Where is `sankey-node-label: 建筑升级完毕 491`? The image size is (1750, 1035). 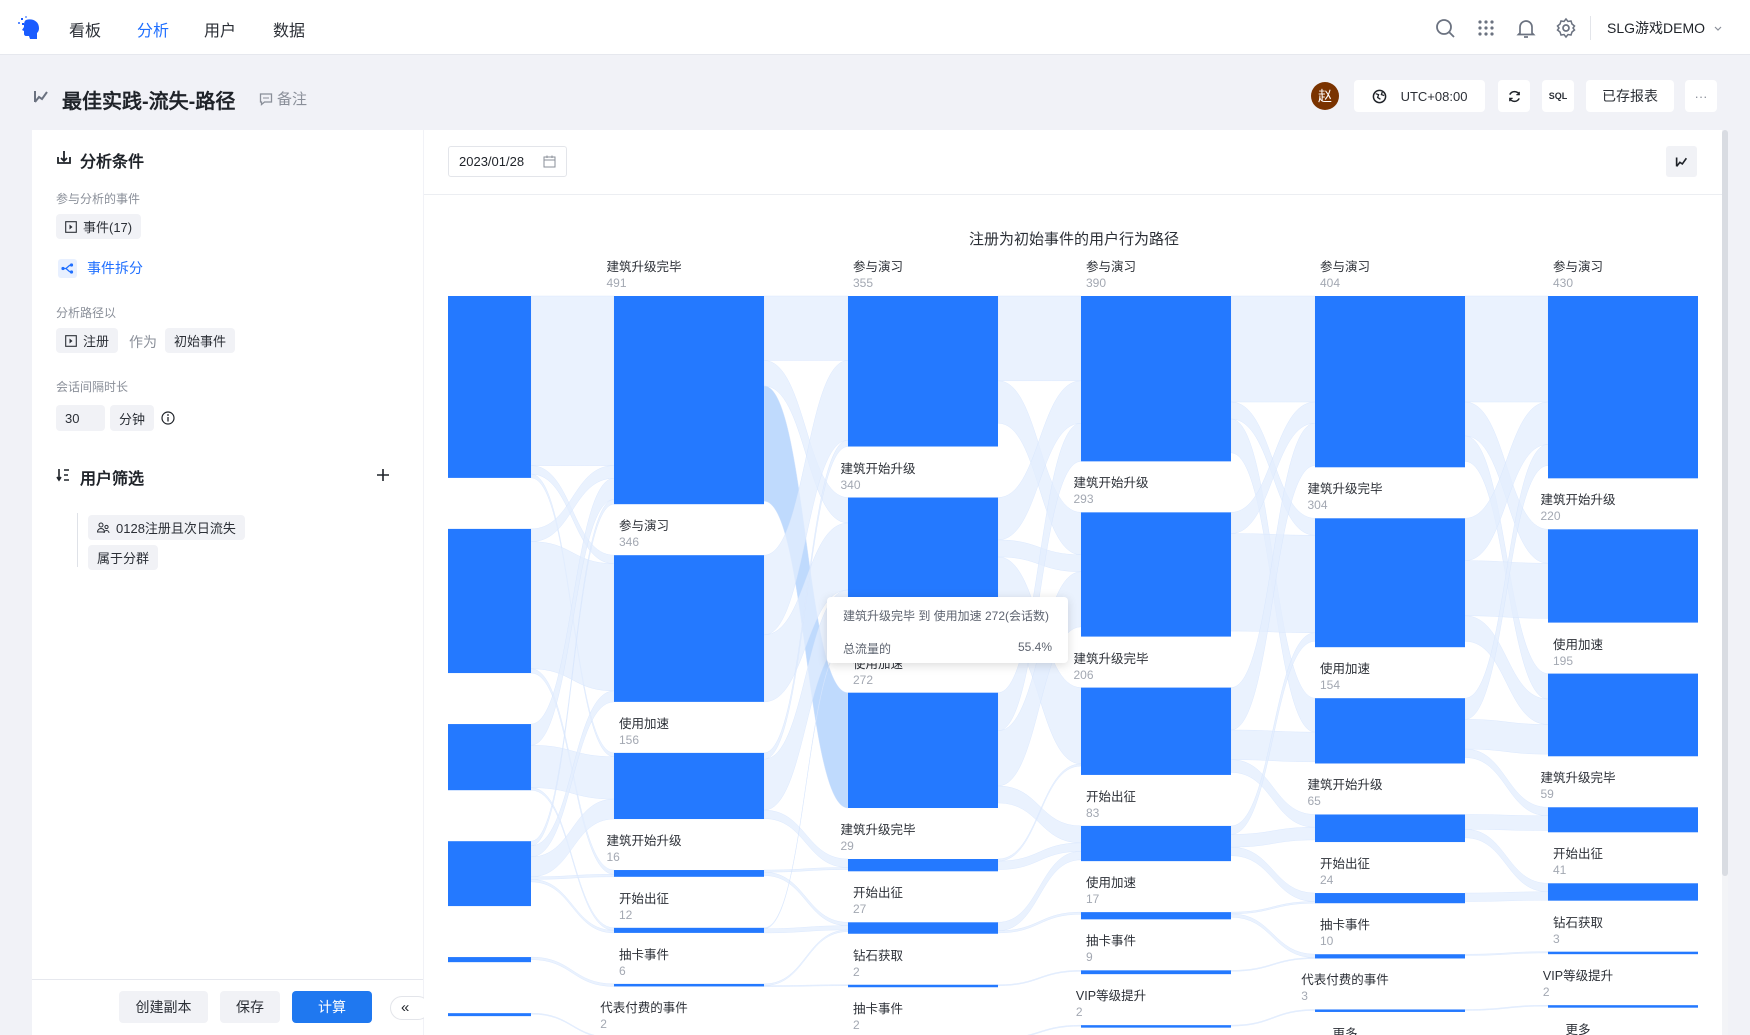 sankey-node-label: 建筑升级完毕 491 is located at coordinates (643, 275).